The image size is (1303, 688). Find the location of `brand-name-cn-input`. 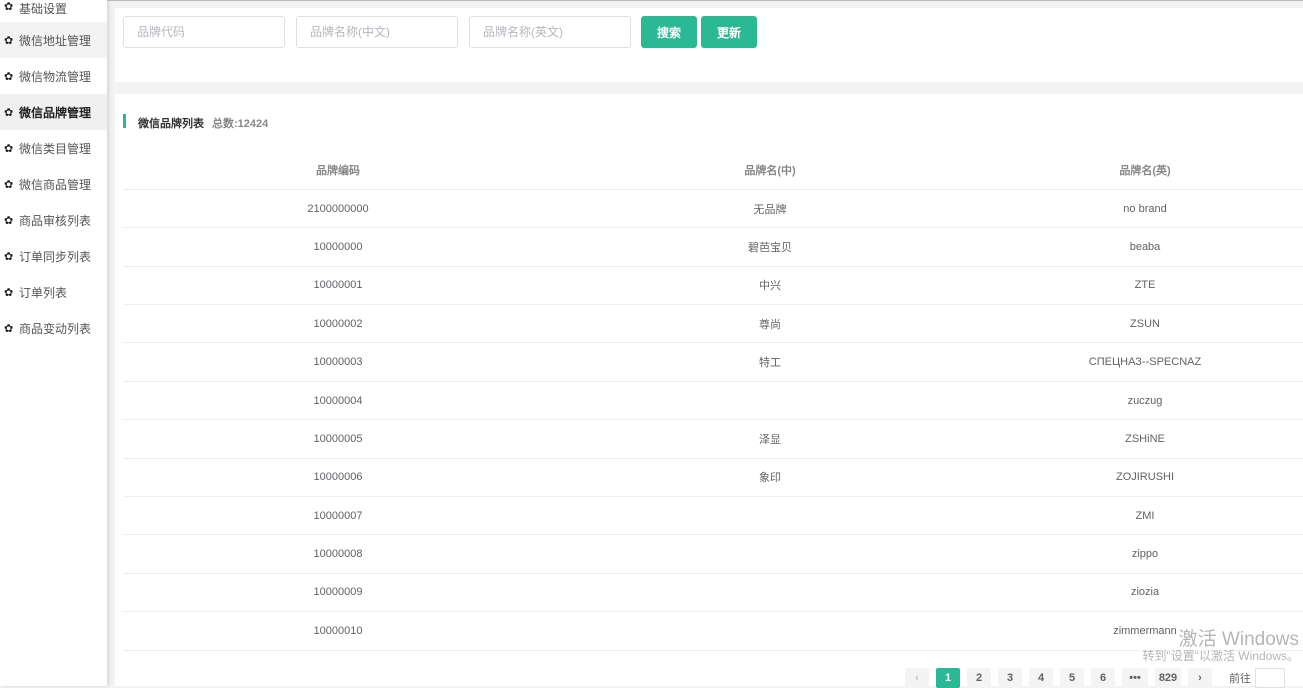

brand-name-cn-input is located at coordinates (377, 32).